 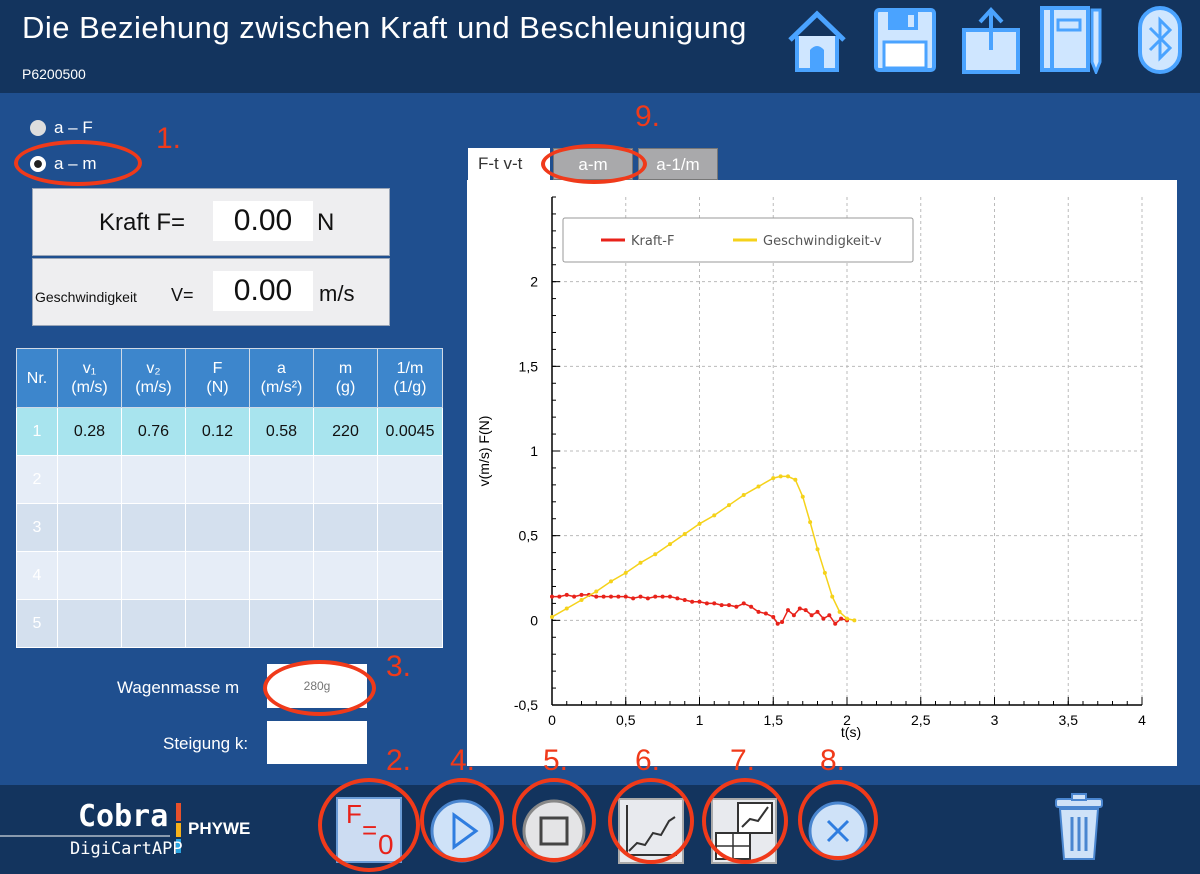 I want to click on annotation-3: 3., so click(x=399, y=666).